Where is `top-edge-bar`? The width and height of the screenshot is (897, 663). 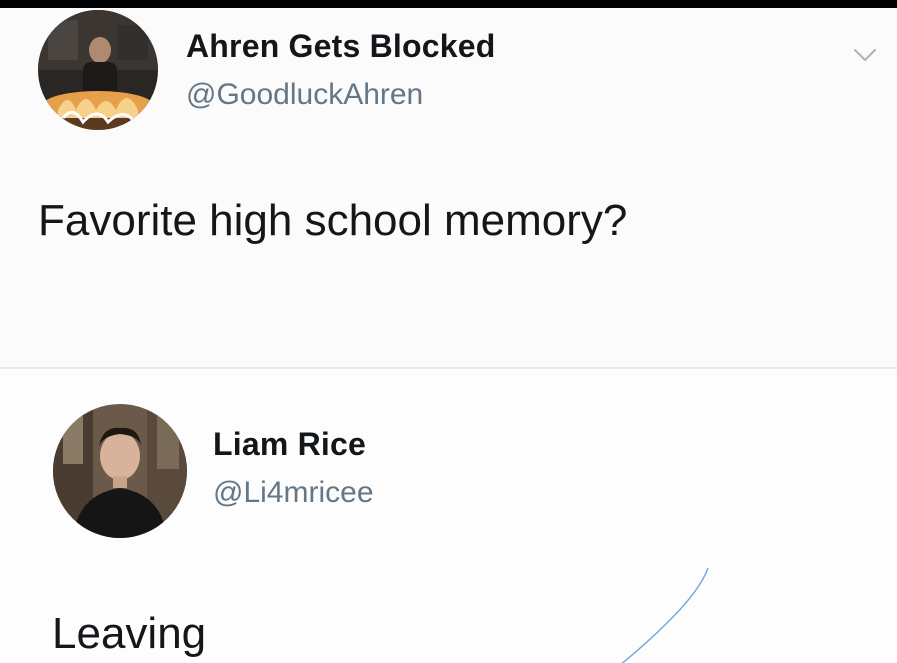 top-edge-bar is located at coordinates (448, 4).